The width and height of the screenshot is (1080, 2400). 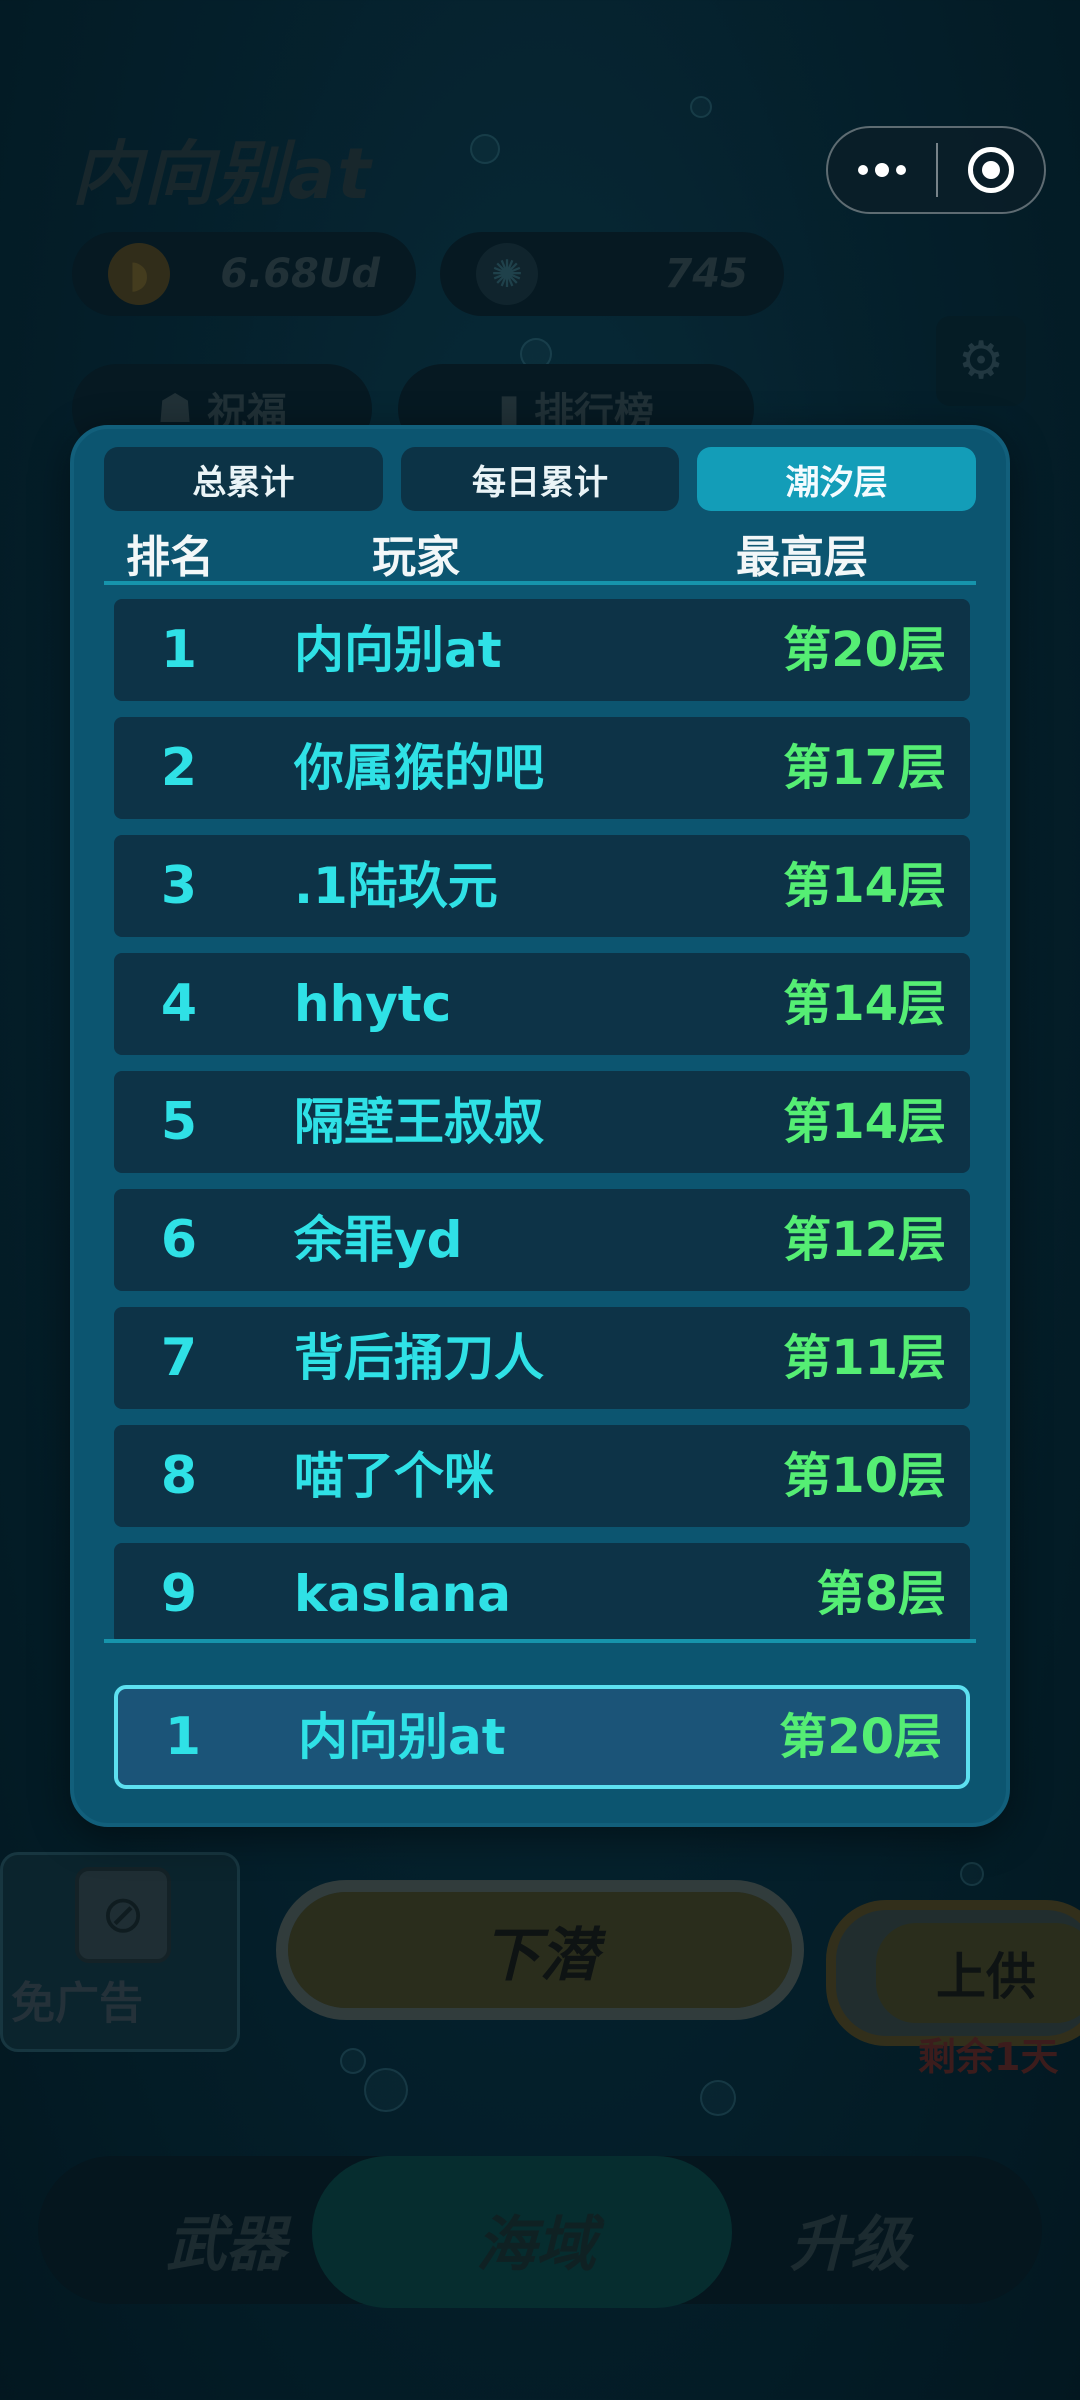 What do you see at coordinates (179, 1476) in the screenshot?
I see `row-rank: 8` at bounding box center [179, 1476].